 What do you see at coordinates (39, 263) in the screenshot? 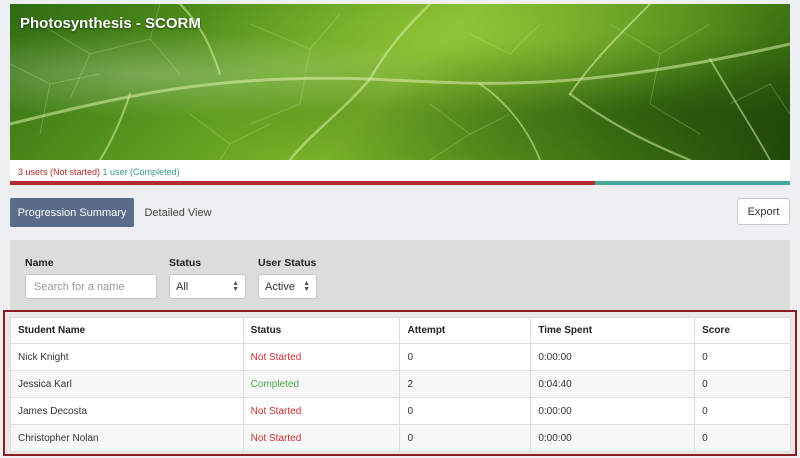
I see `name-filter-label: Name` at bounding box center [39, 263].